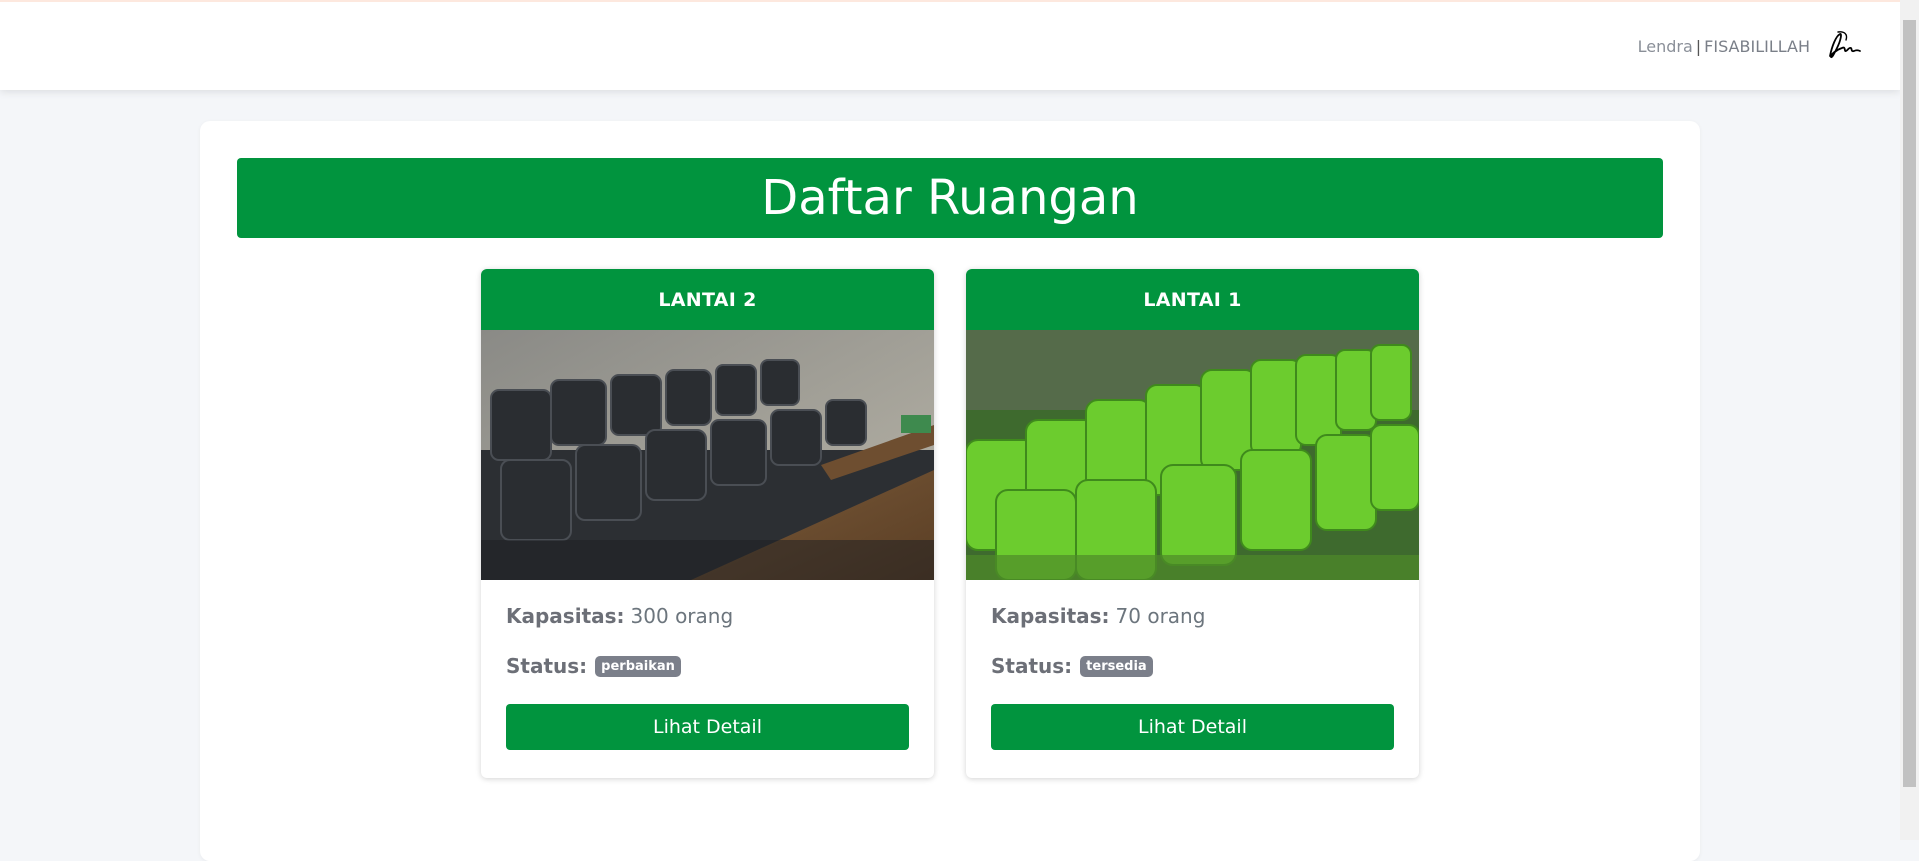 Image resolution: width=1919 pixels, height=861 pixels. What do you see at coordinates (1909, 403) in the screenshot?
I see `scrollbar-thumb` at bounding box center [1909, 403].